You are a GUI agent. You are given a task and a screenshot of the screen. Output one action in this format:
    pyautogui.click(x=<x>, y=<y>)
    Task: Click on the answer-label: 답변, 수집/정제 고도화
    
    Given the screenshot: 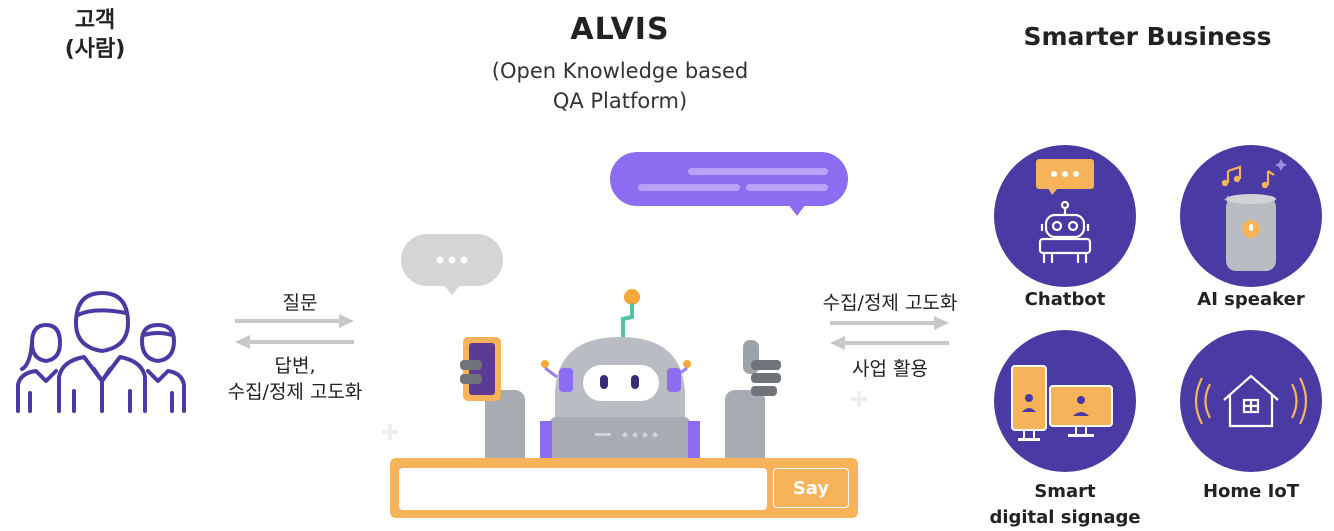 What is the action you would take?
    pyautogui.click(x=295, y=379)
    